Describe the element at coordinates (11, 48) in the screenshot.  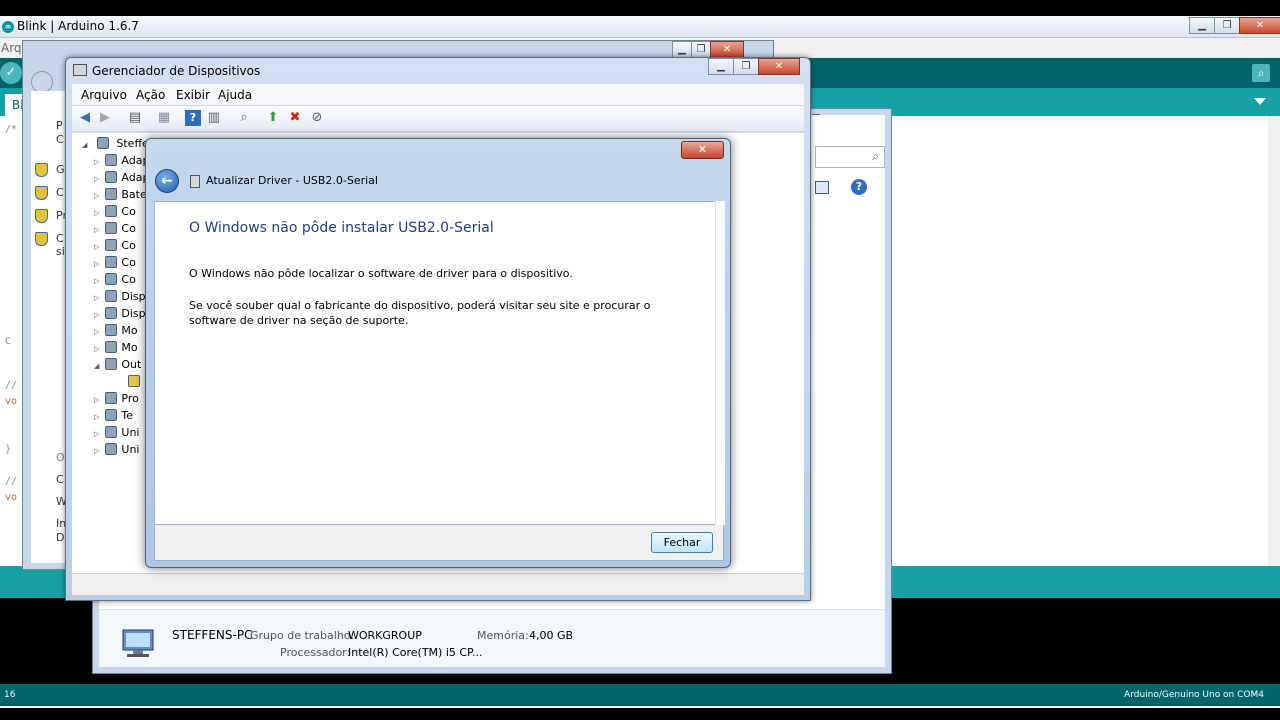
I see `menu-file: Arq` at that location.